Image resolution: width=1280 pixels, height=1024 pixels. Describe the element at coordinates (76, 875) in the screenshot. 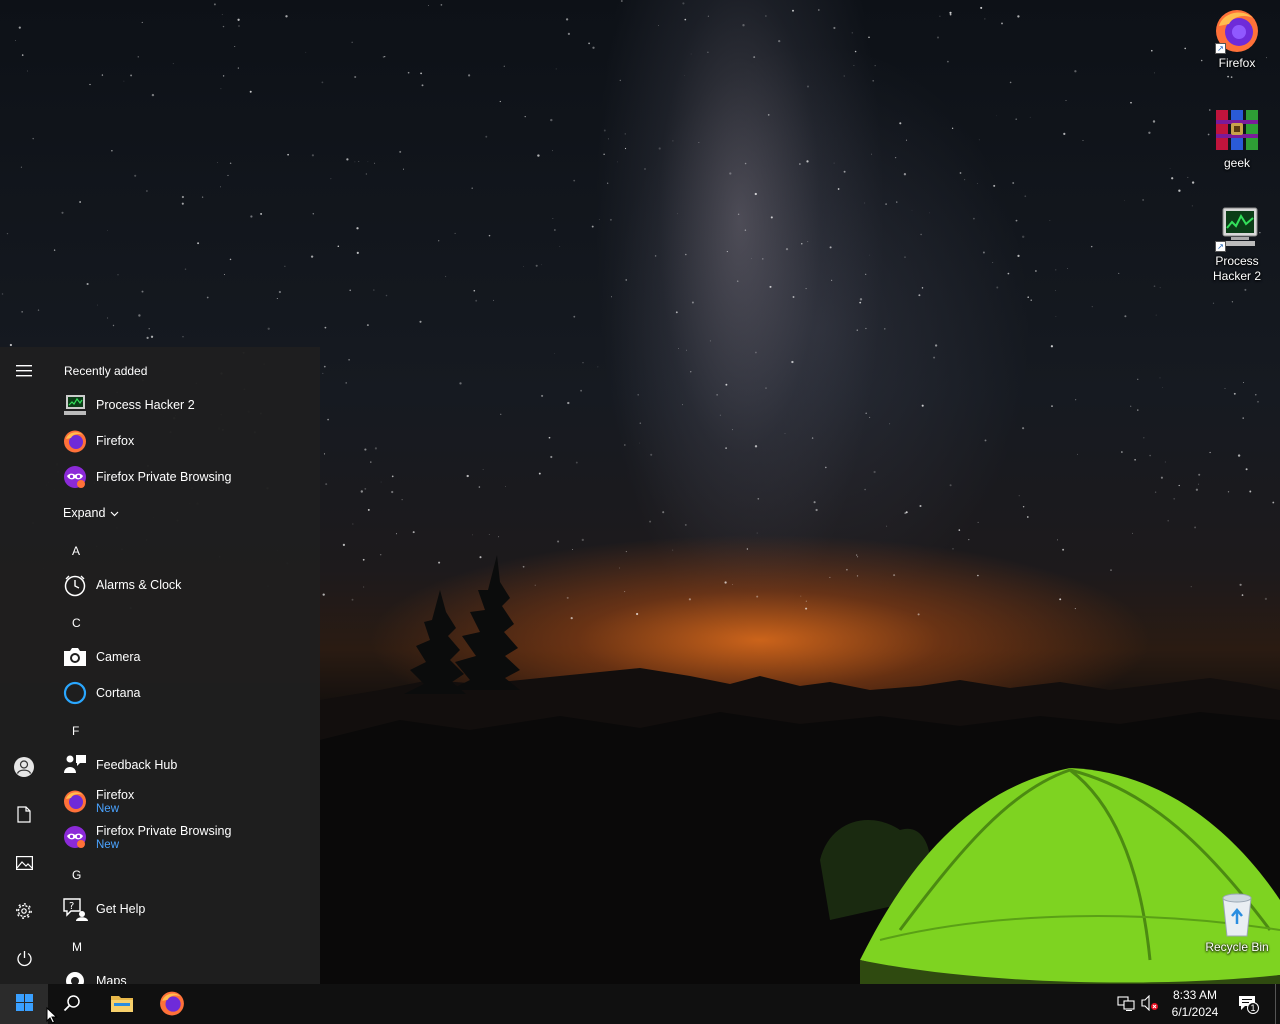

I see `group-letter-g: G` at that location.